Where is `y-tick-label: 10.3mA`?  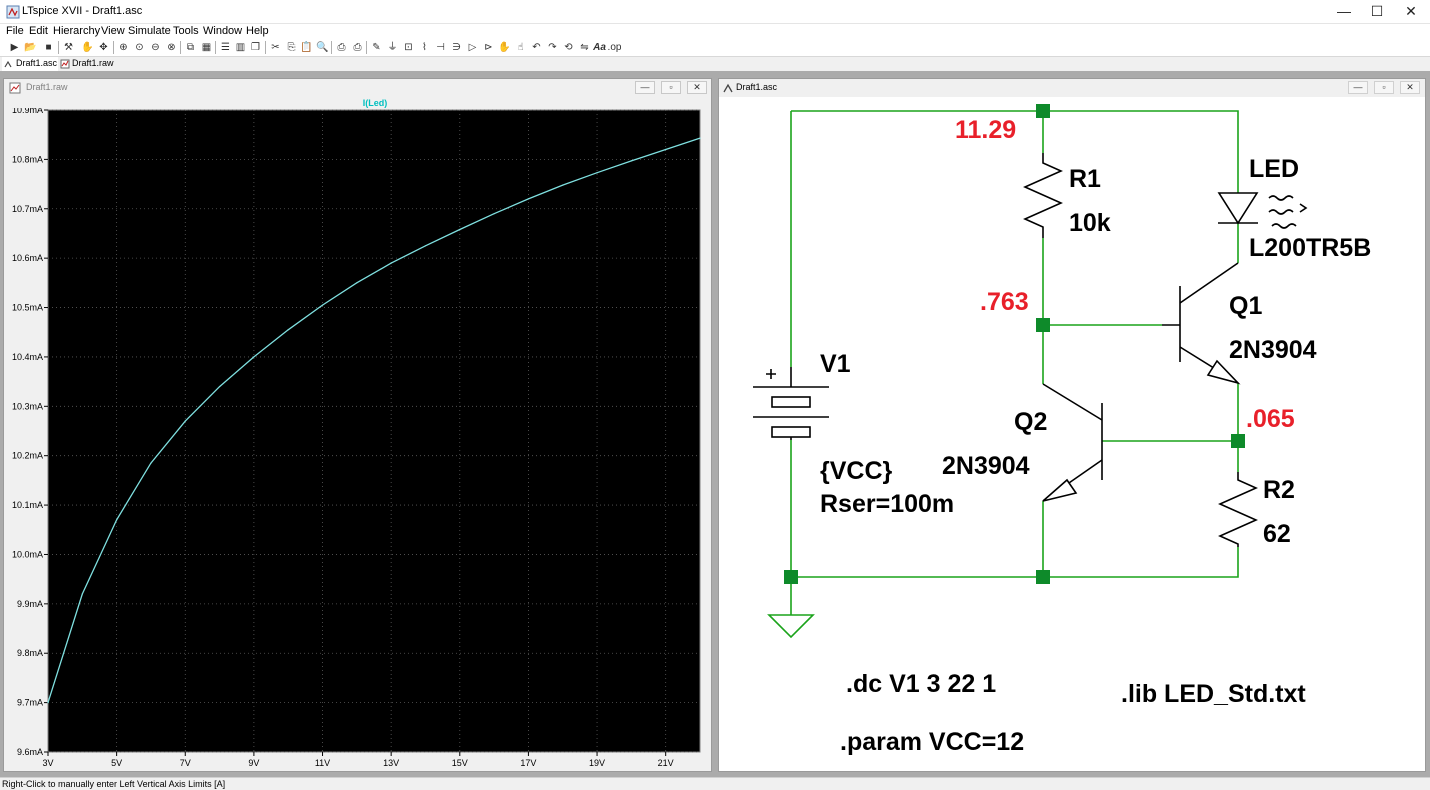
y-tick-label: 10.3mA is located at coordinates (27, 406).